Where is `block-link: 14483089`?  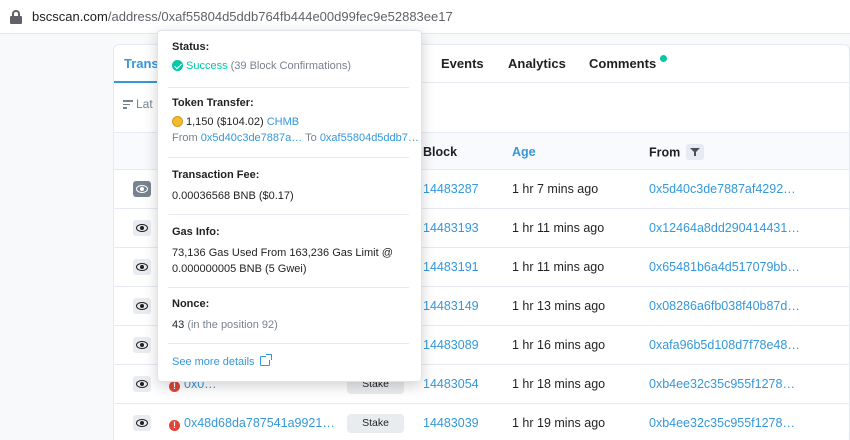
block-link: 14483089 is located at coordinates (451, 345).